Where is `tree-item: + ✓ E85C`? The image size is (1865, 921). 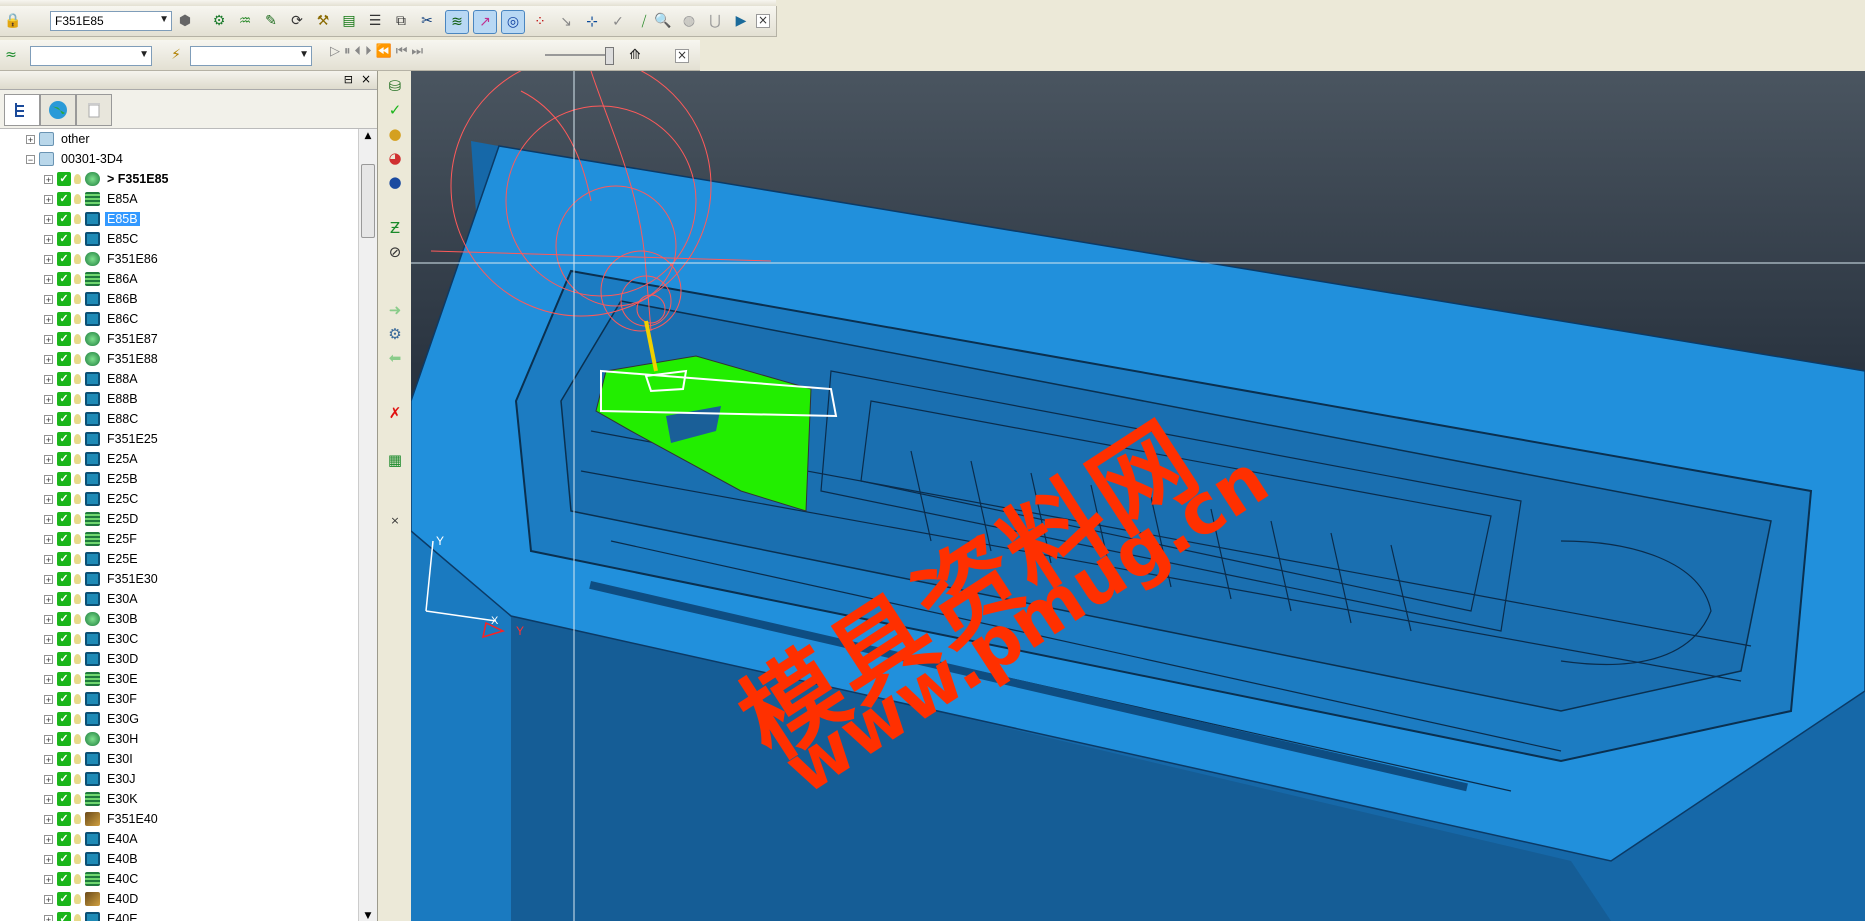
tree-item: + ✓ E85C is located at coordinates (92, 239).